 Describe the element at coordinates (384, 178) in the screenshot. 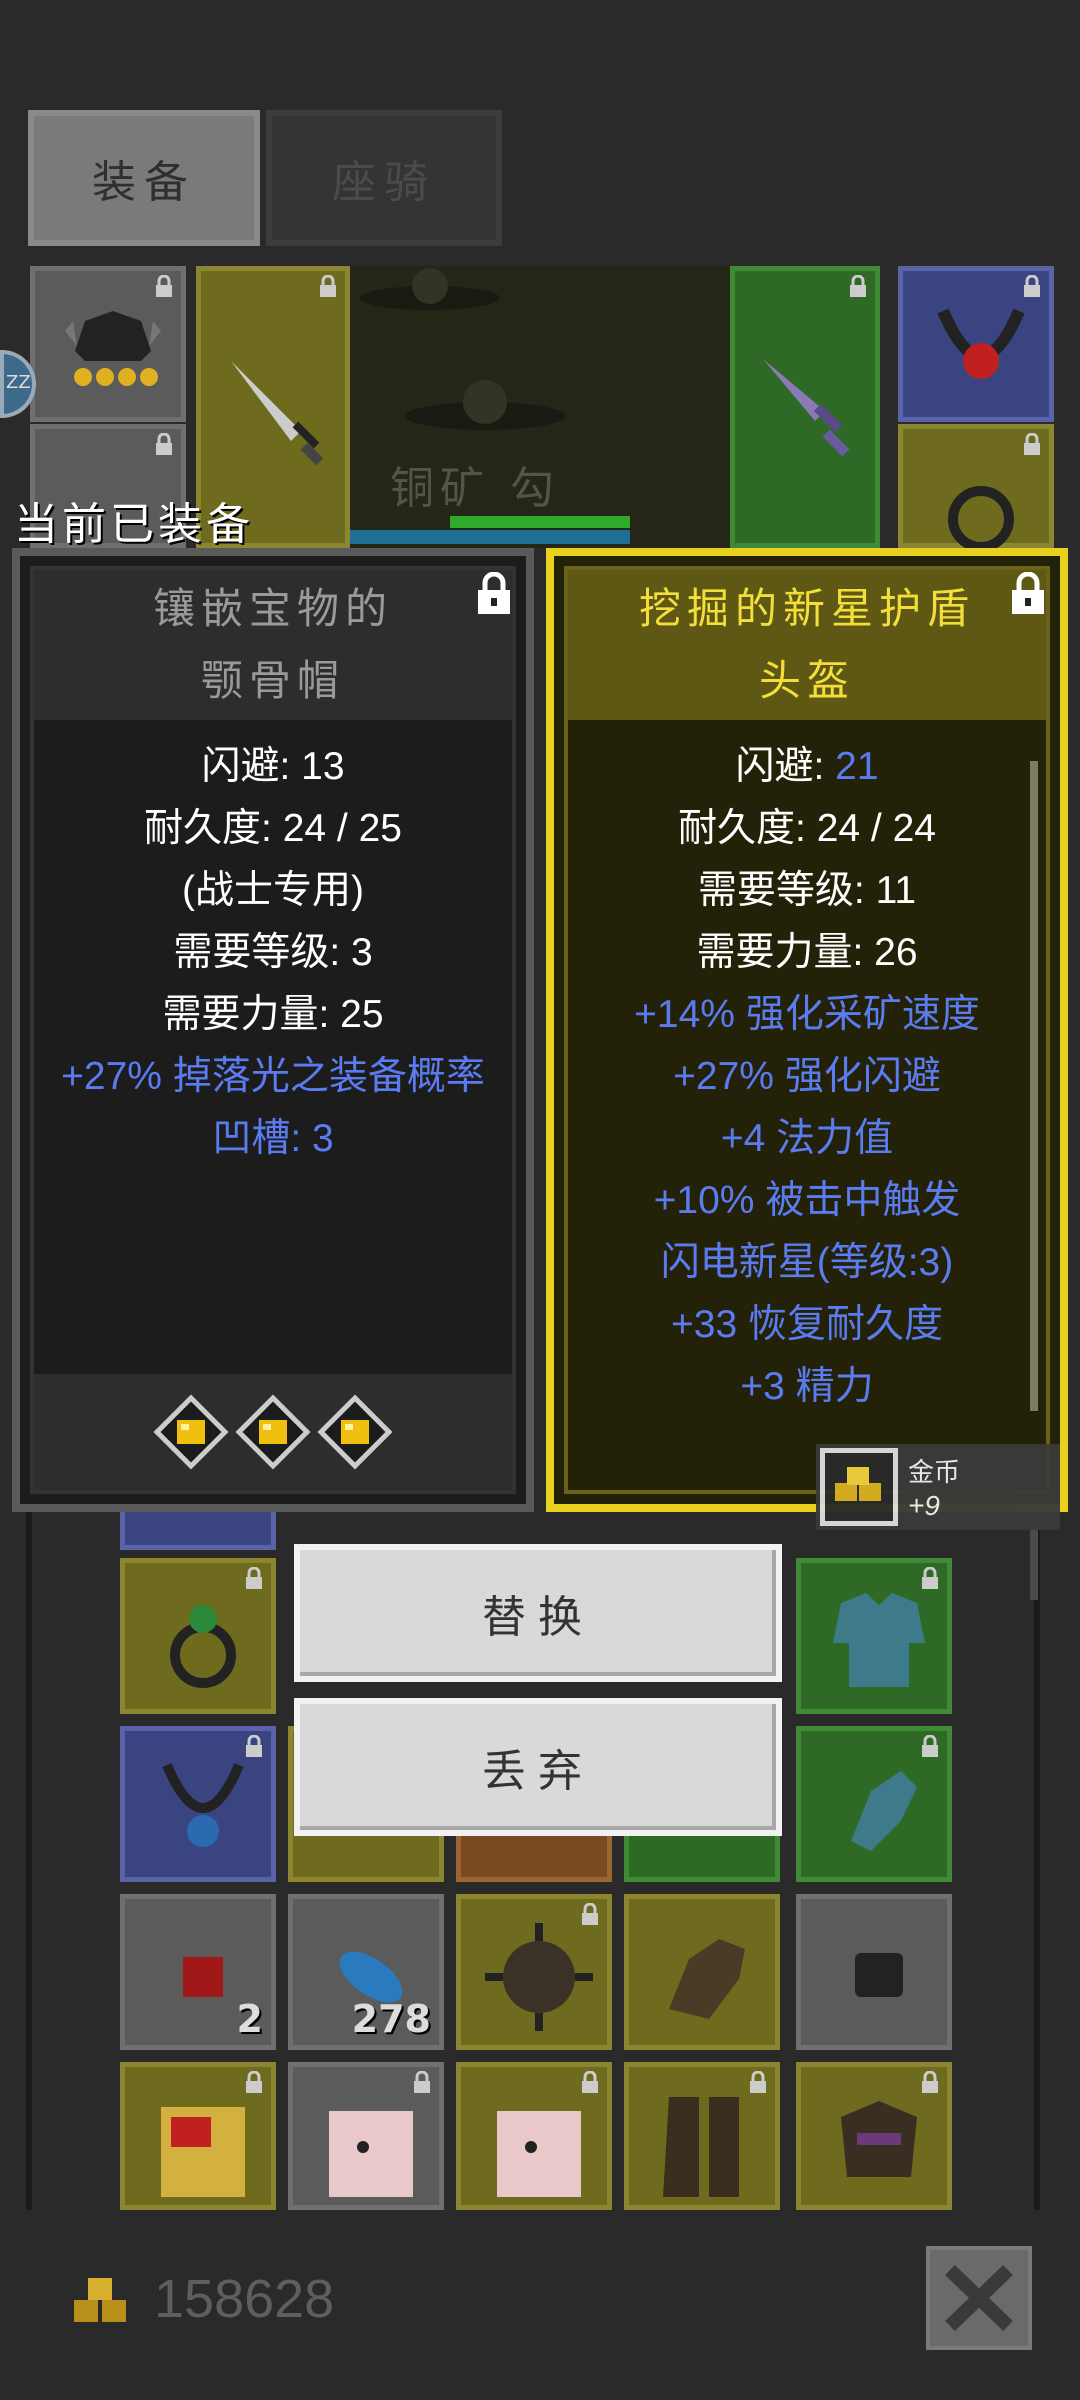

I see `tab-mount: 座骑` at that location.